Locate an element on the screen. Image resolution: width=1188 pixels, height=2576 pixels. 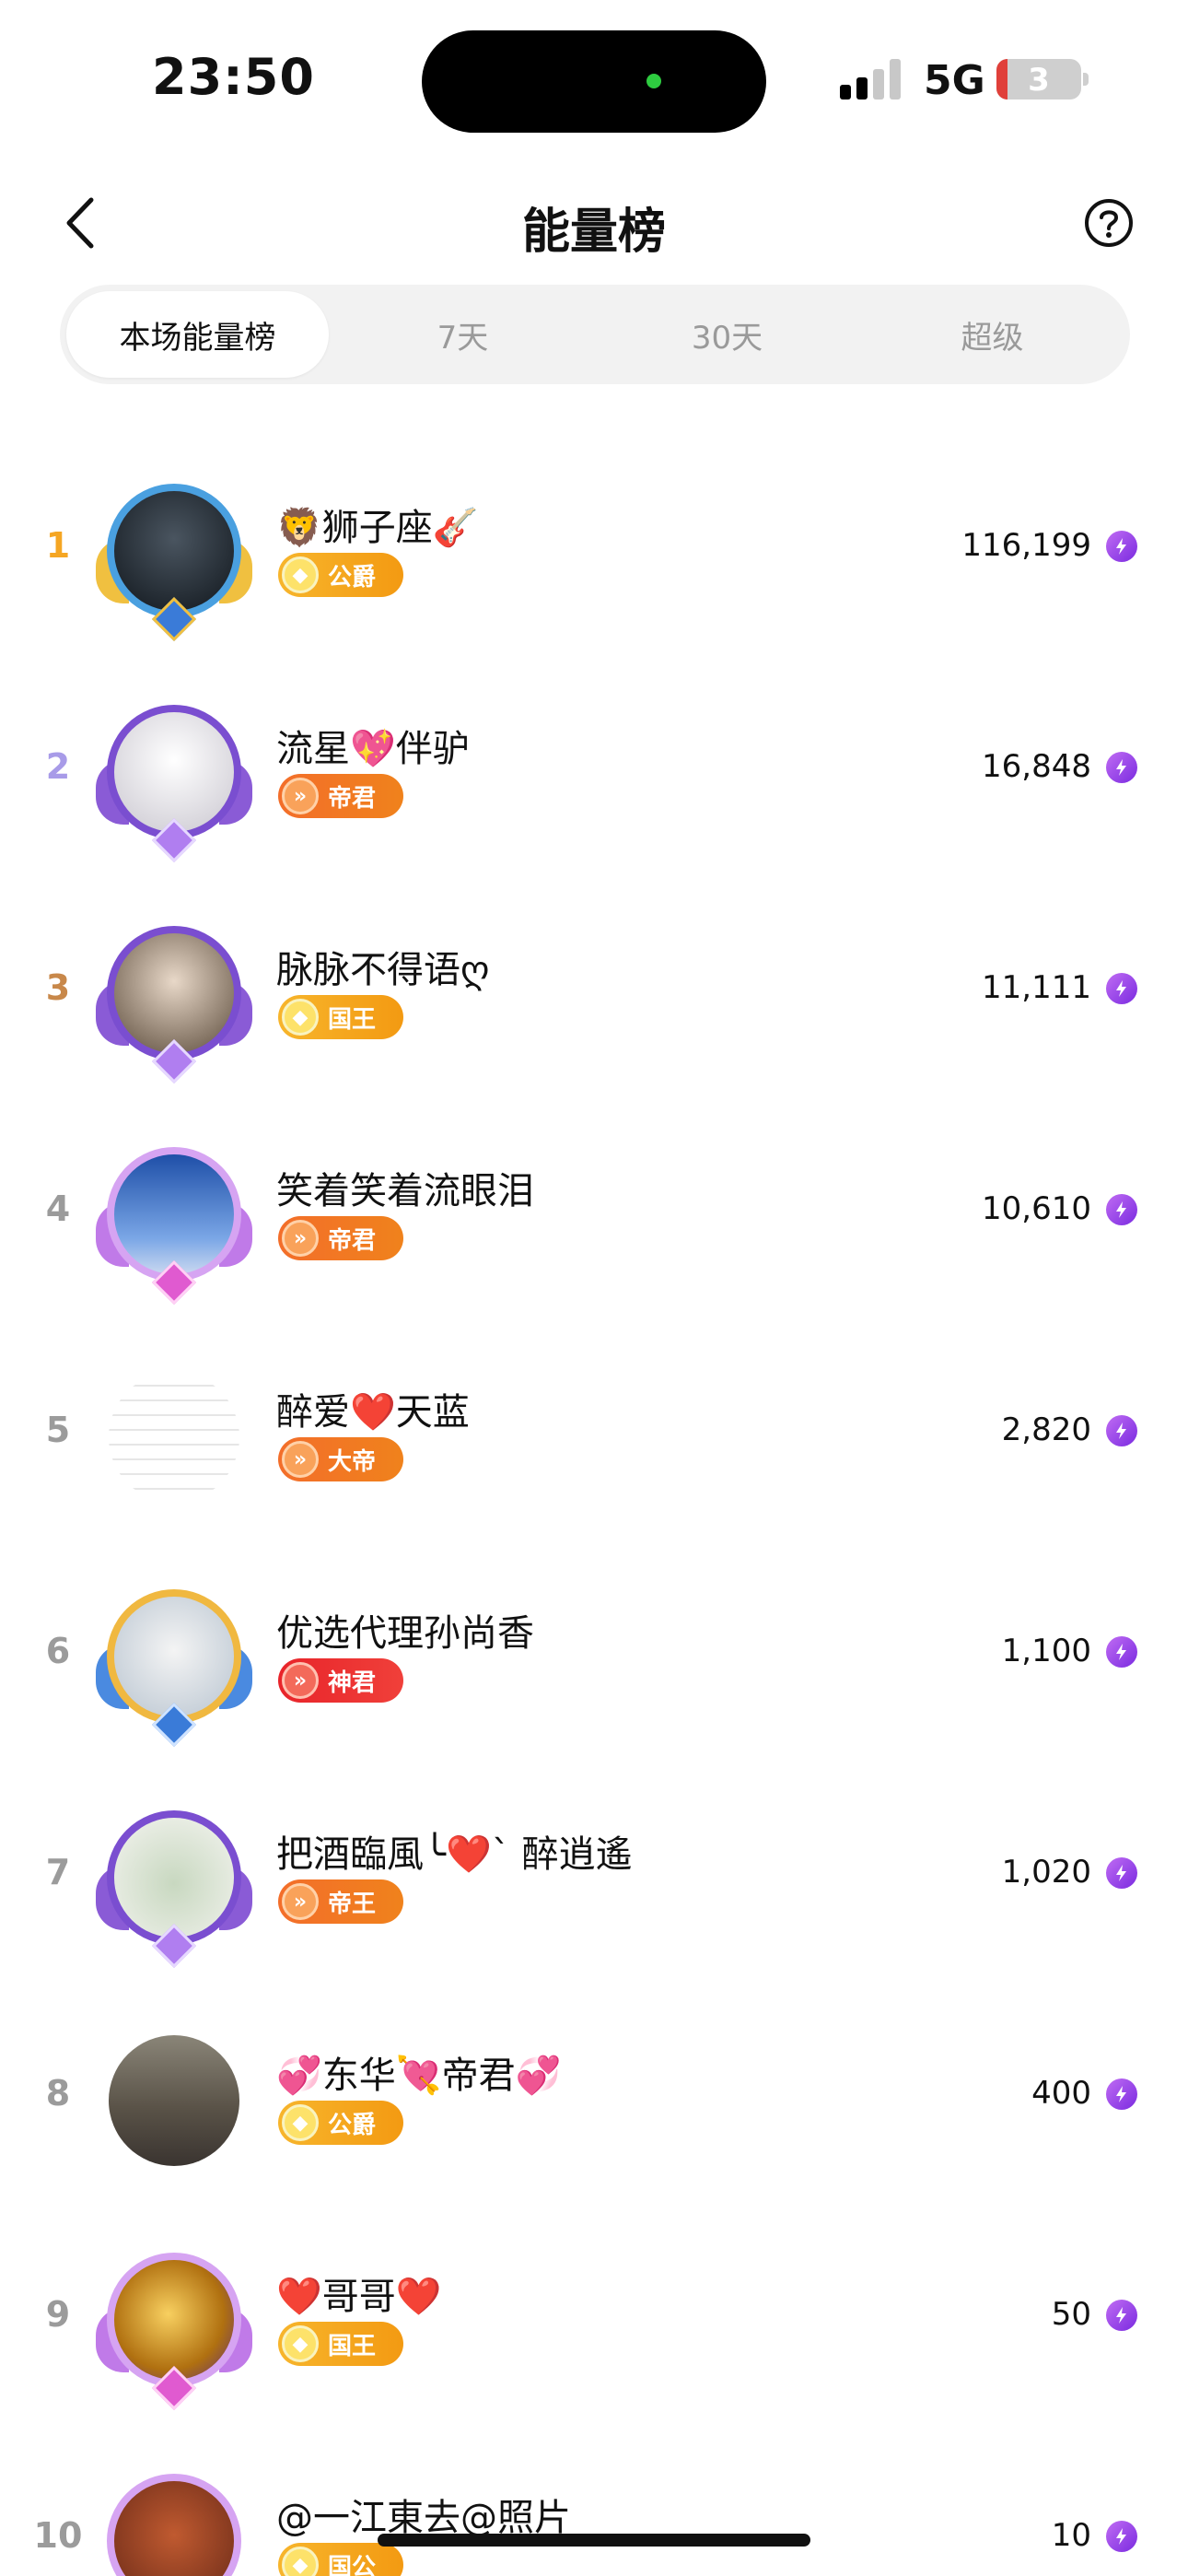
user-name: 💞东华💘帝君💞 is located at coordinates (419, 2076).